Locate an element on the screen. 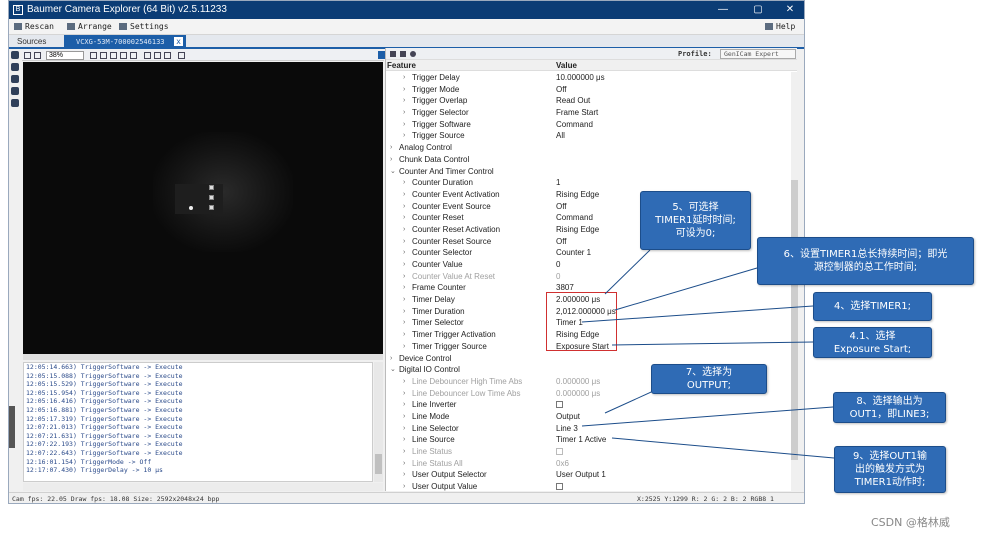 Image resolution: width=988 pixels, height=536 pixels. callout-timer-selector: 4、选择TIMER1; is located at coordinates (872, 306).